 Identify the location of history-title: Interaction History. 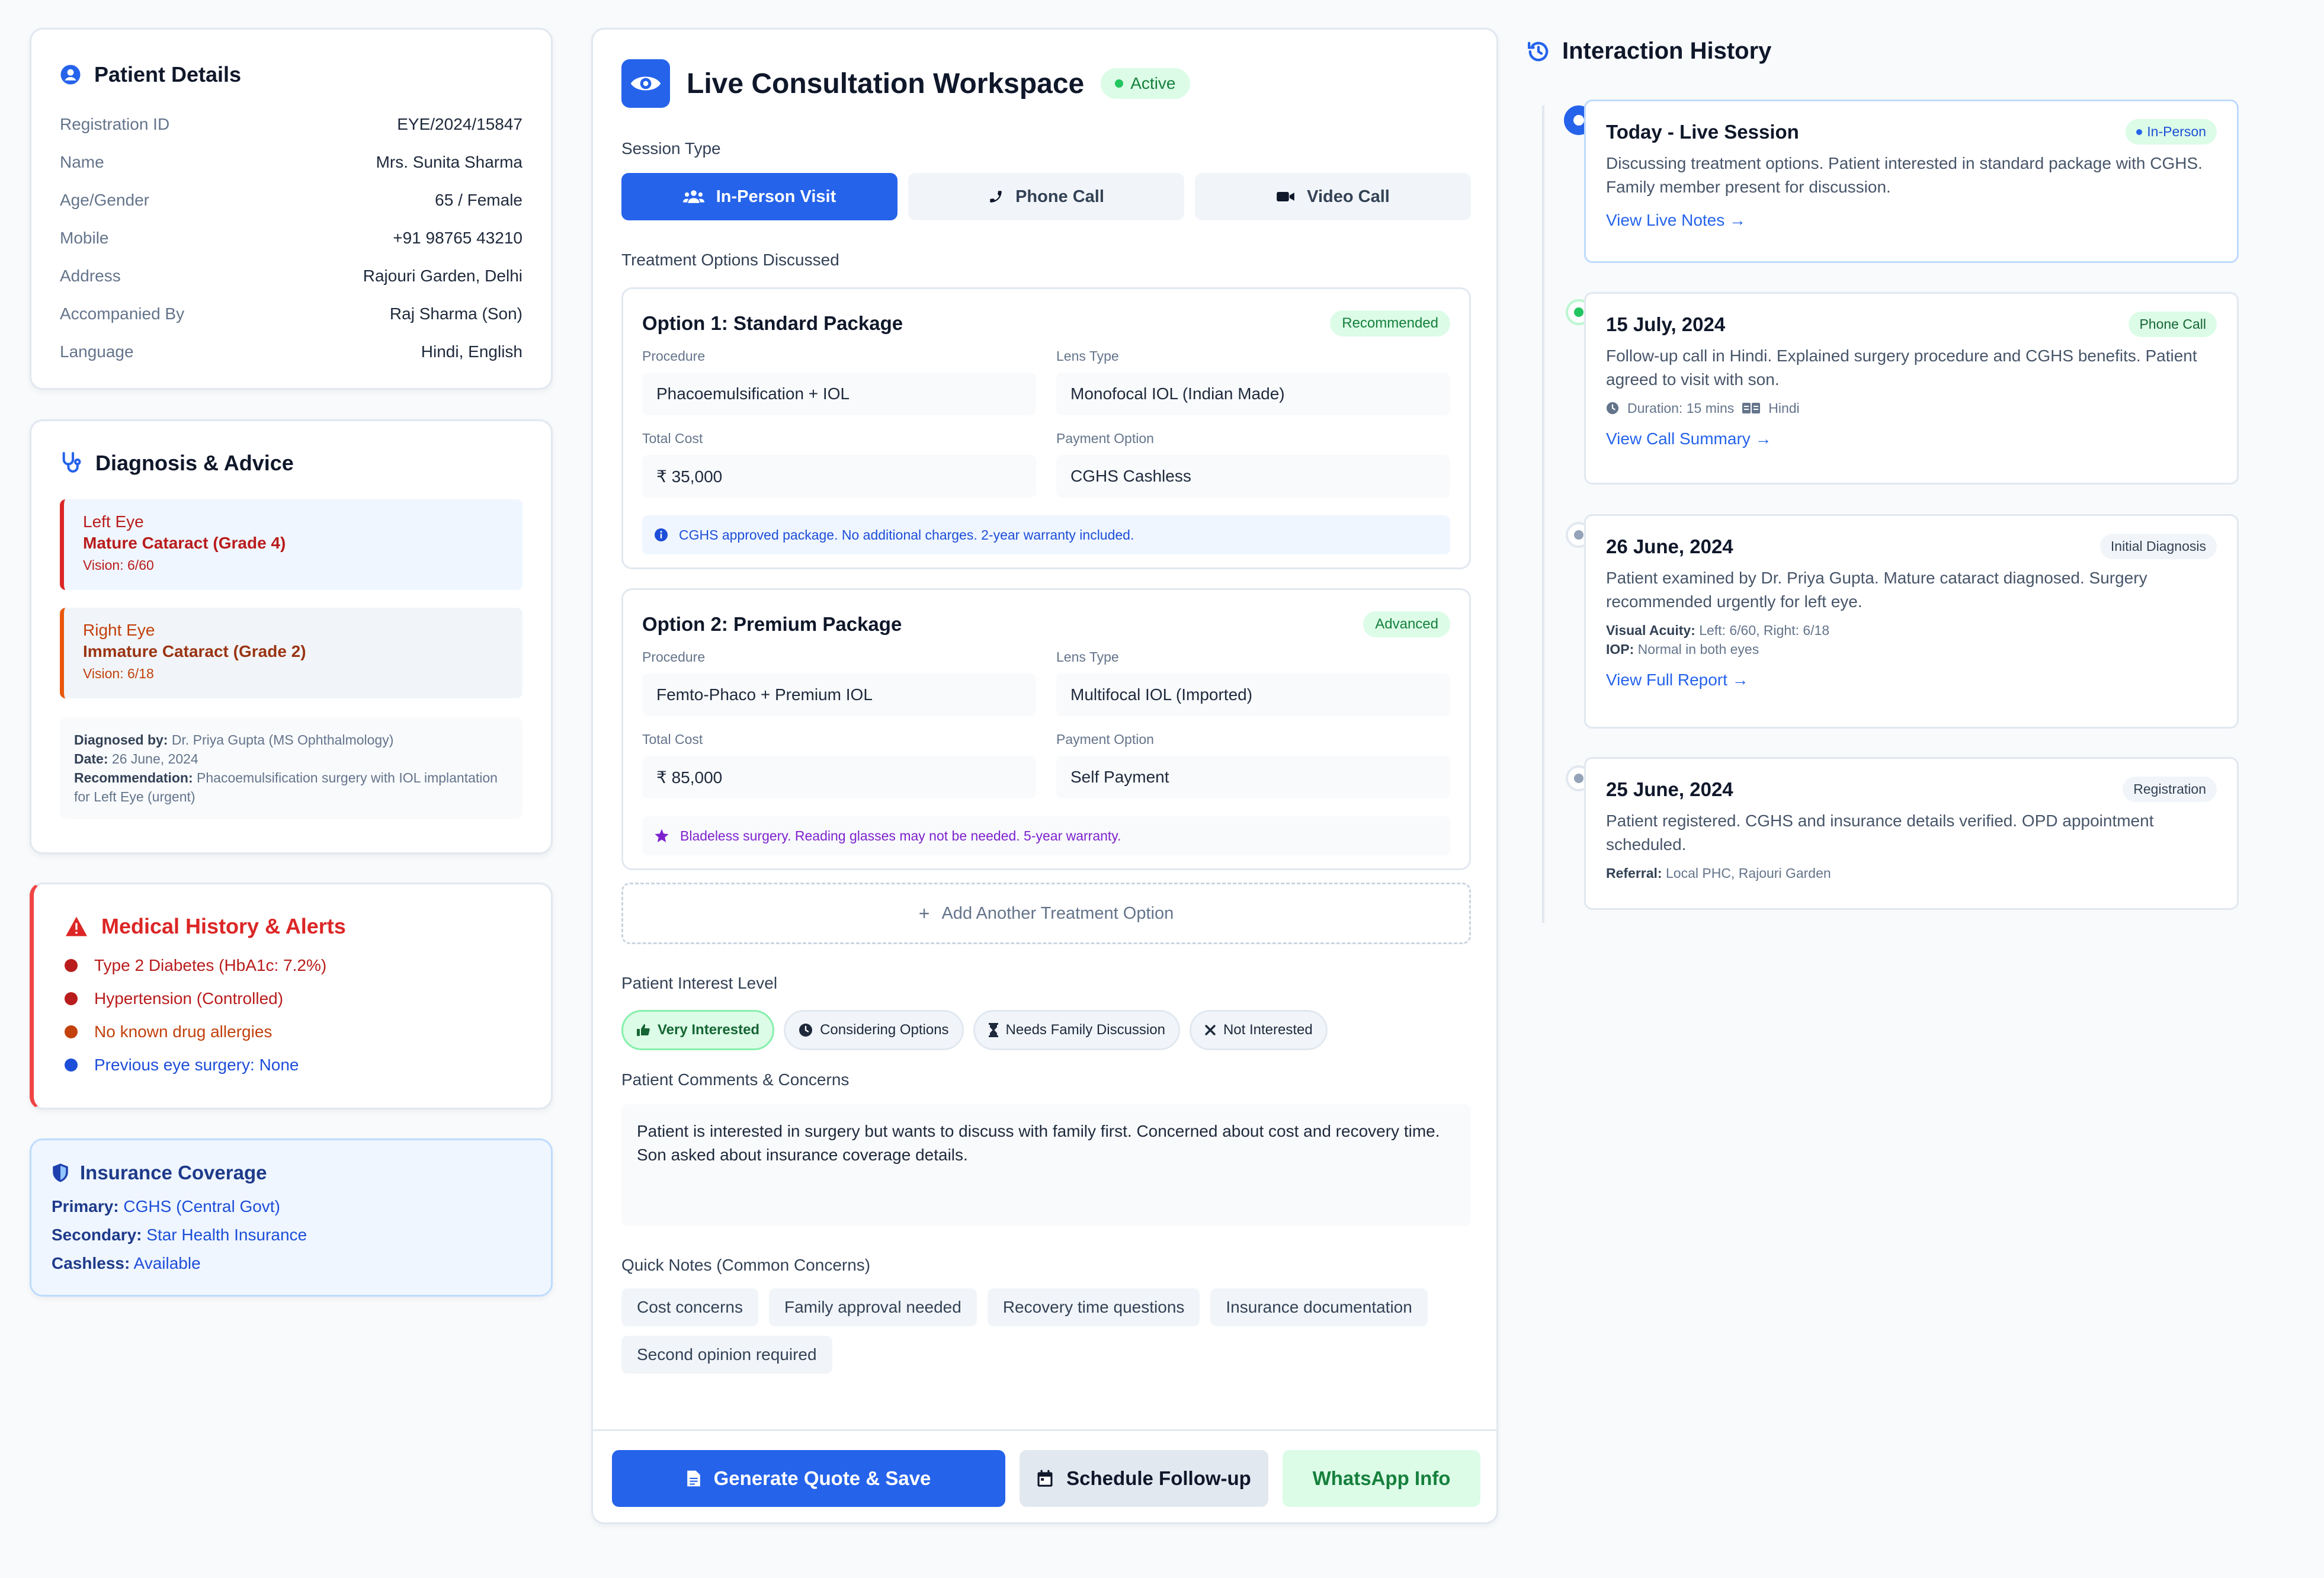
(1667, 51).